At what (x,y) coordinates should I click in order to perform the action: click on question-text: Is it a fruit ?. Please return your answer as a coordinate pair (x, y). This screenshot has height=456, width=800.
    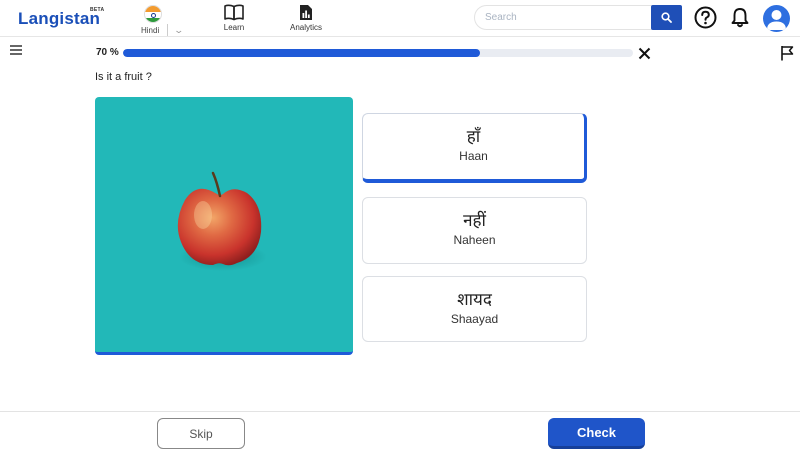
    Looking at the image, I should click on (123, 77).